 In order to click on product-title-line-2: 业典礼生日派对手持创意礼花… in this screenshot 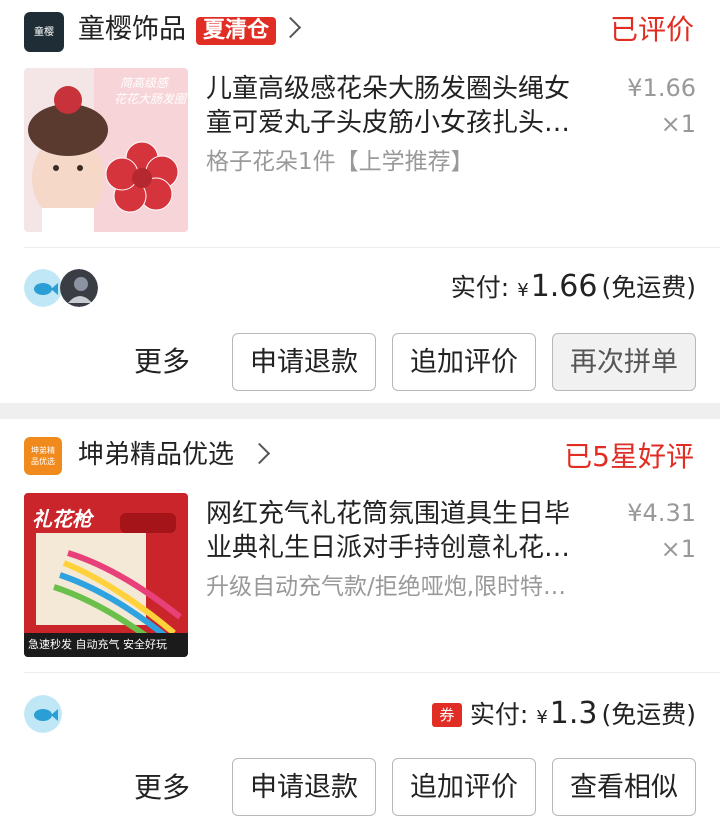, I will do `click(388, 548)`.